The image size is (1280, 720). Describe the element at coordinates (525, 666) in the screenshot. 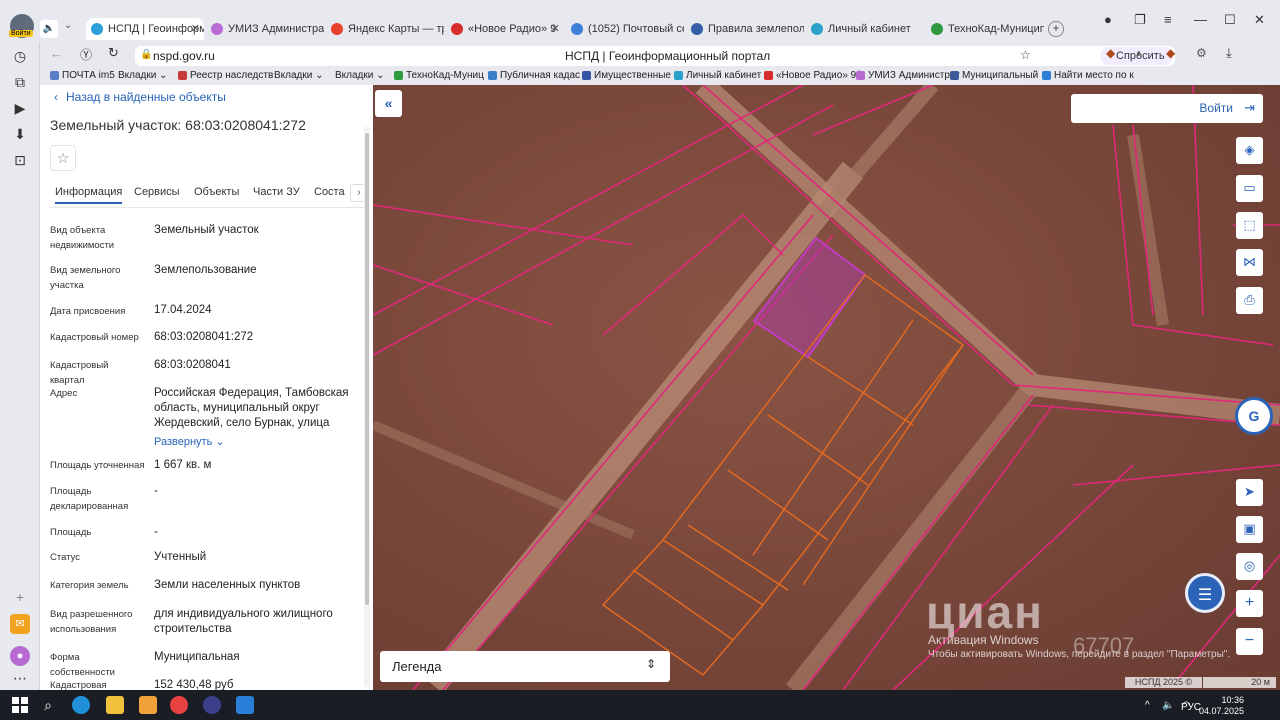

I see `legend-dropdown: Легенда ⇕` at that location.